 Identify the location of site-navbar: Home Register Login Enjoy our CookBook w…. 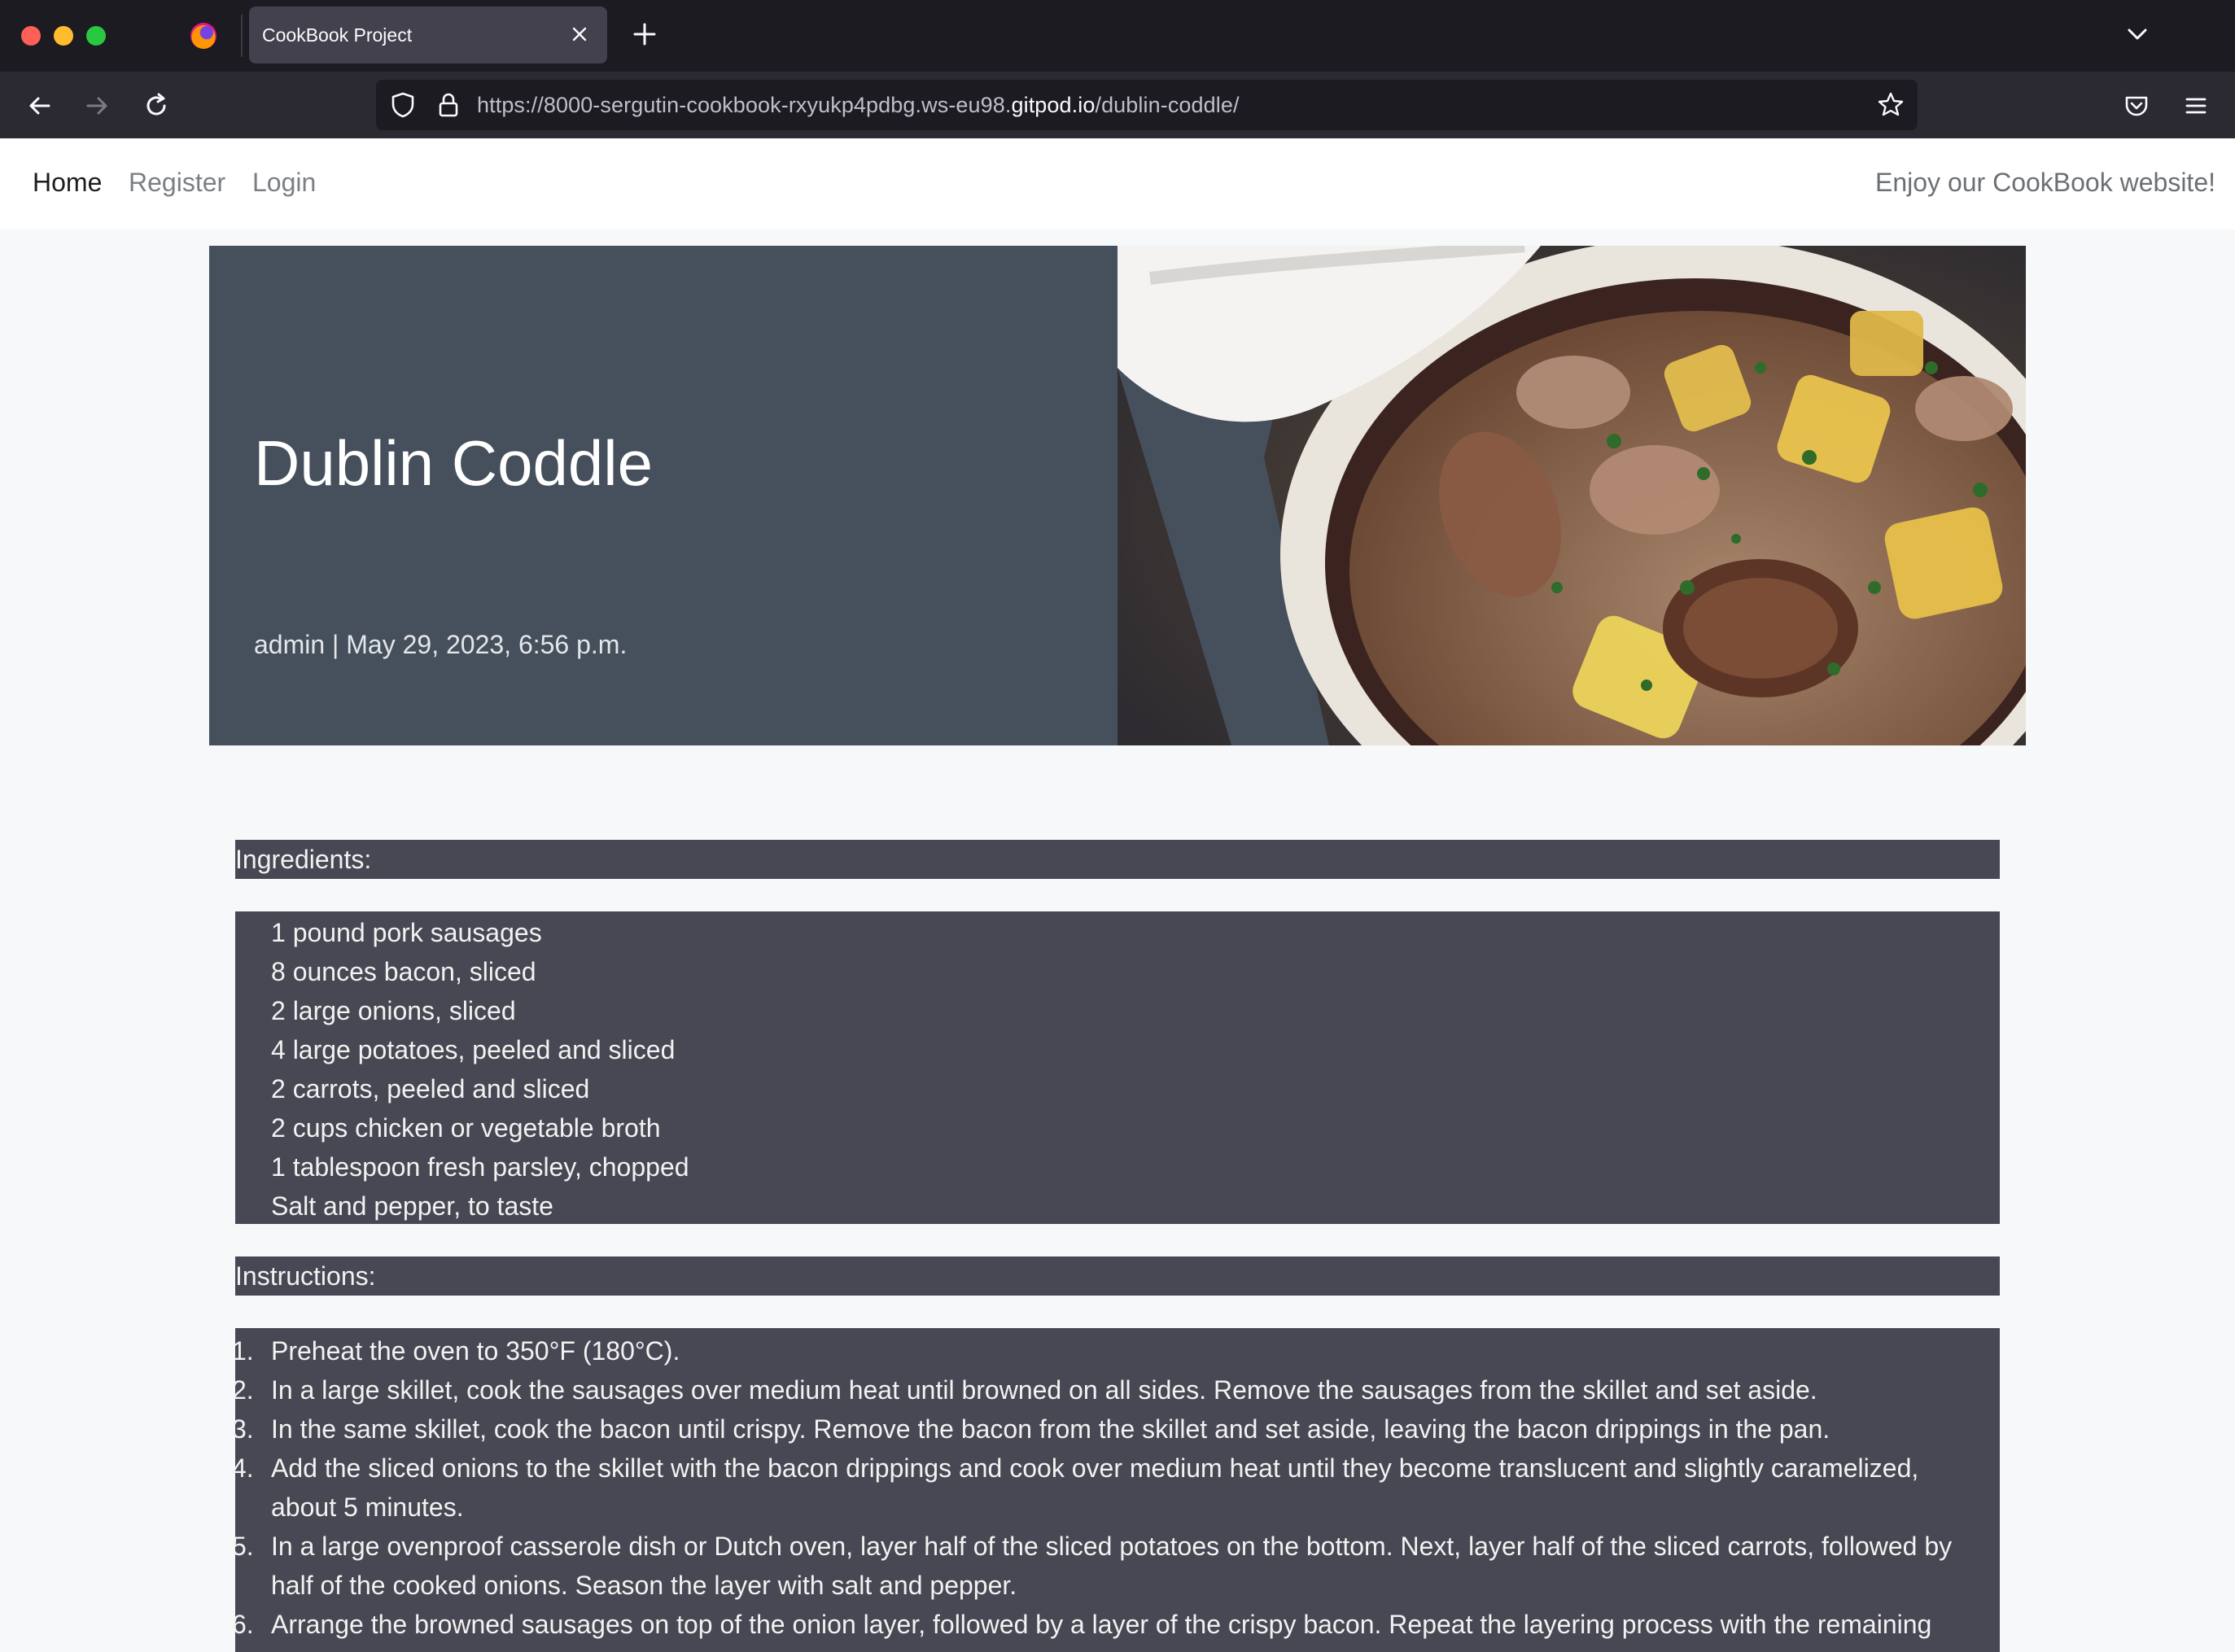
(1117, 183).